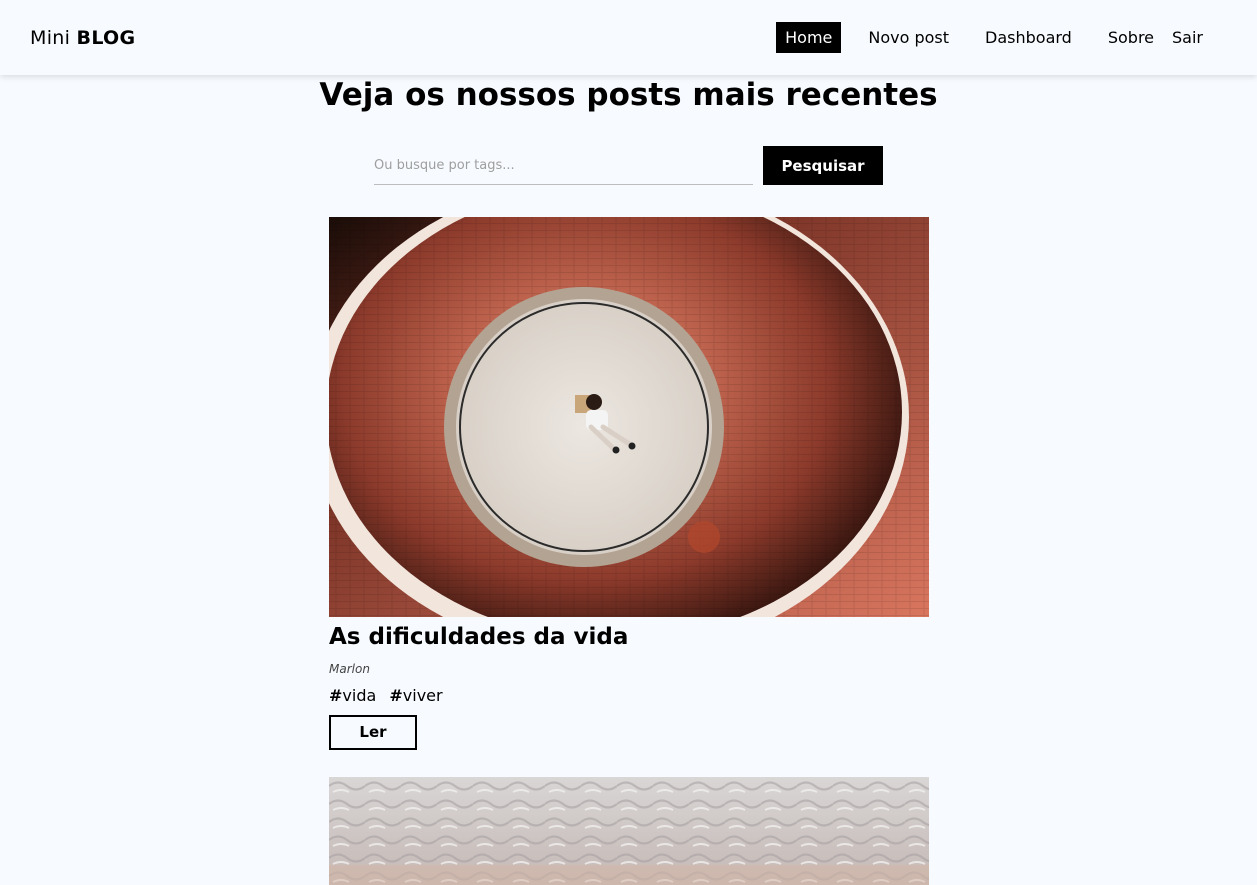  Describe the element at coordinates (809, 37) in the screenshot. I see `nav-home-link: Home` at that location.